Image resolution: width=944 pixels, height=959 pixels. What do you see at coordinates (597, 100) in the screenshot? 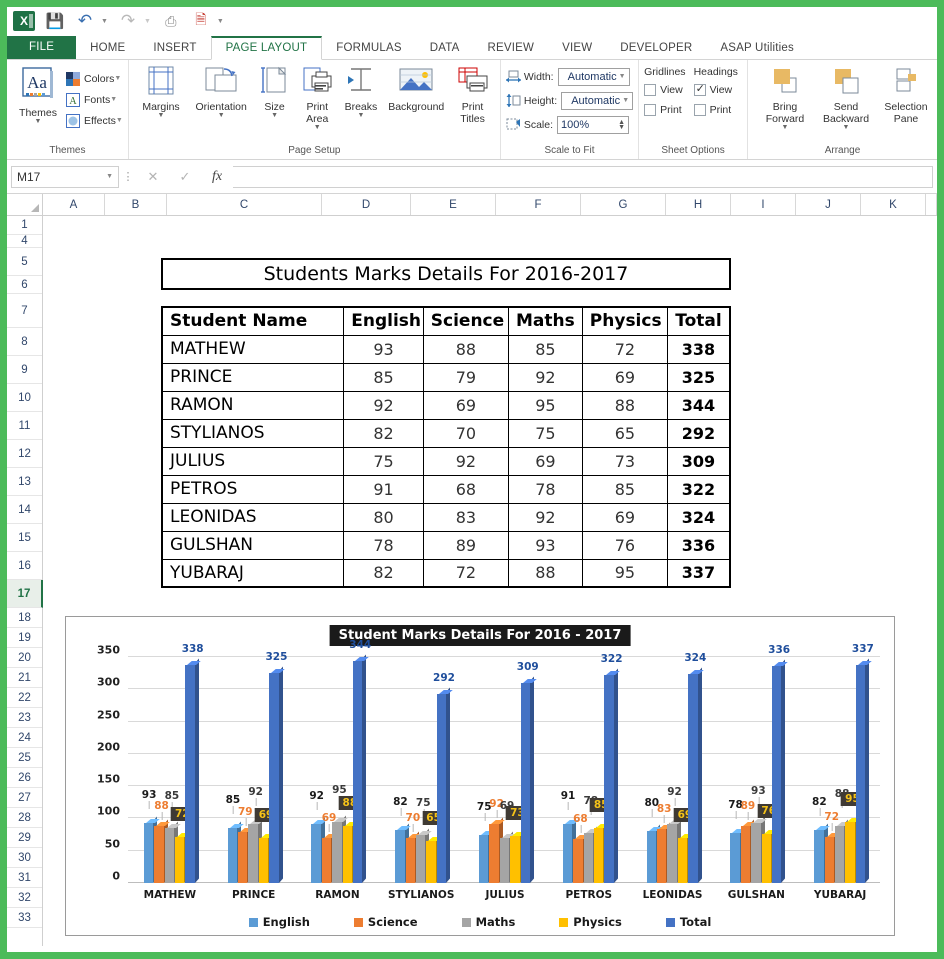
I see `height-combobox: Automatic ▼` at bounding box center [597, 100].